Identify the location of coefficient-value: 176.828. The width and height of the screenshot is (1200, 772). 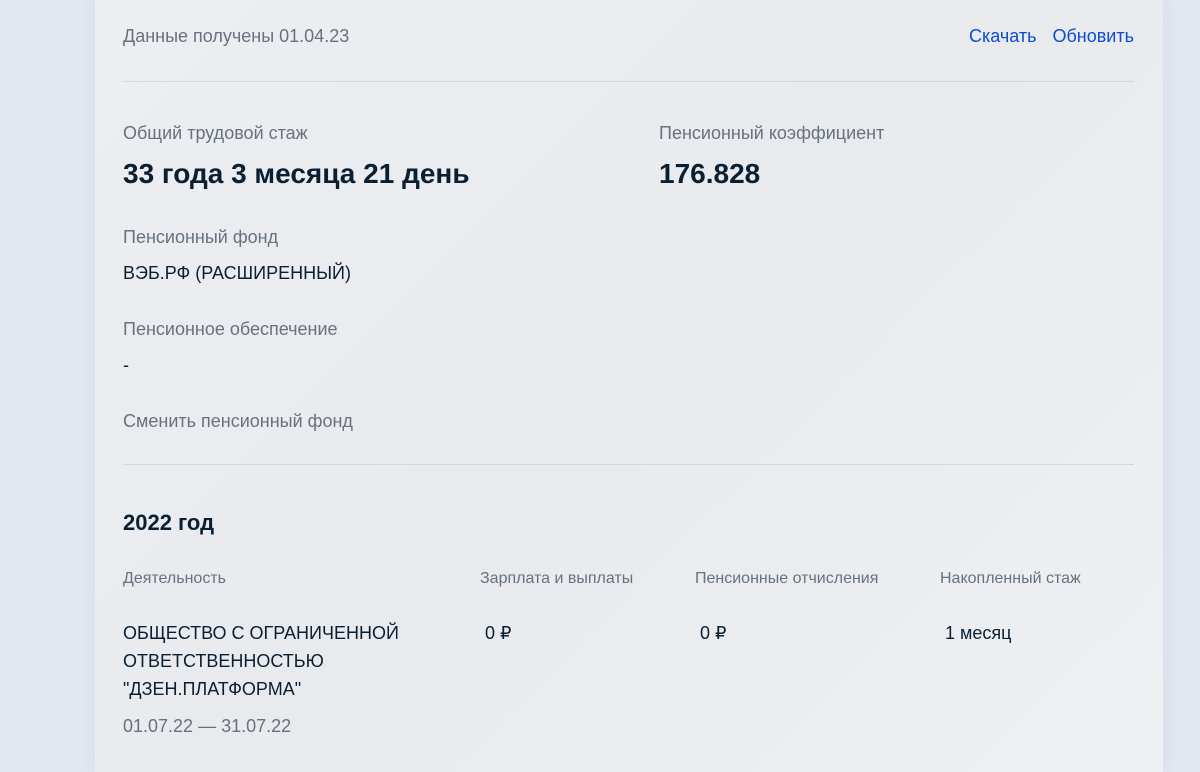
(710, 173).